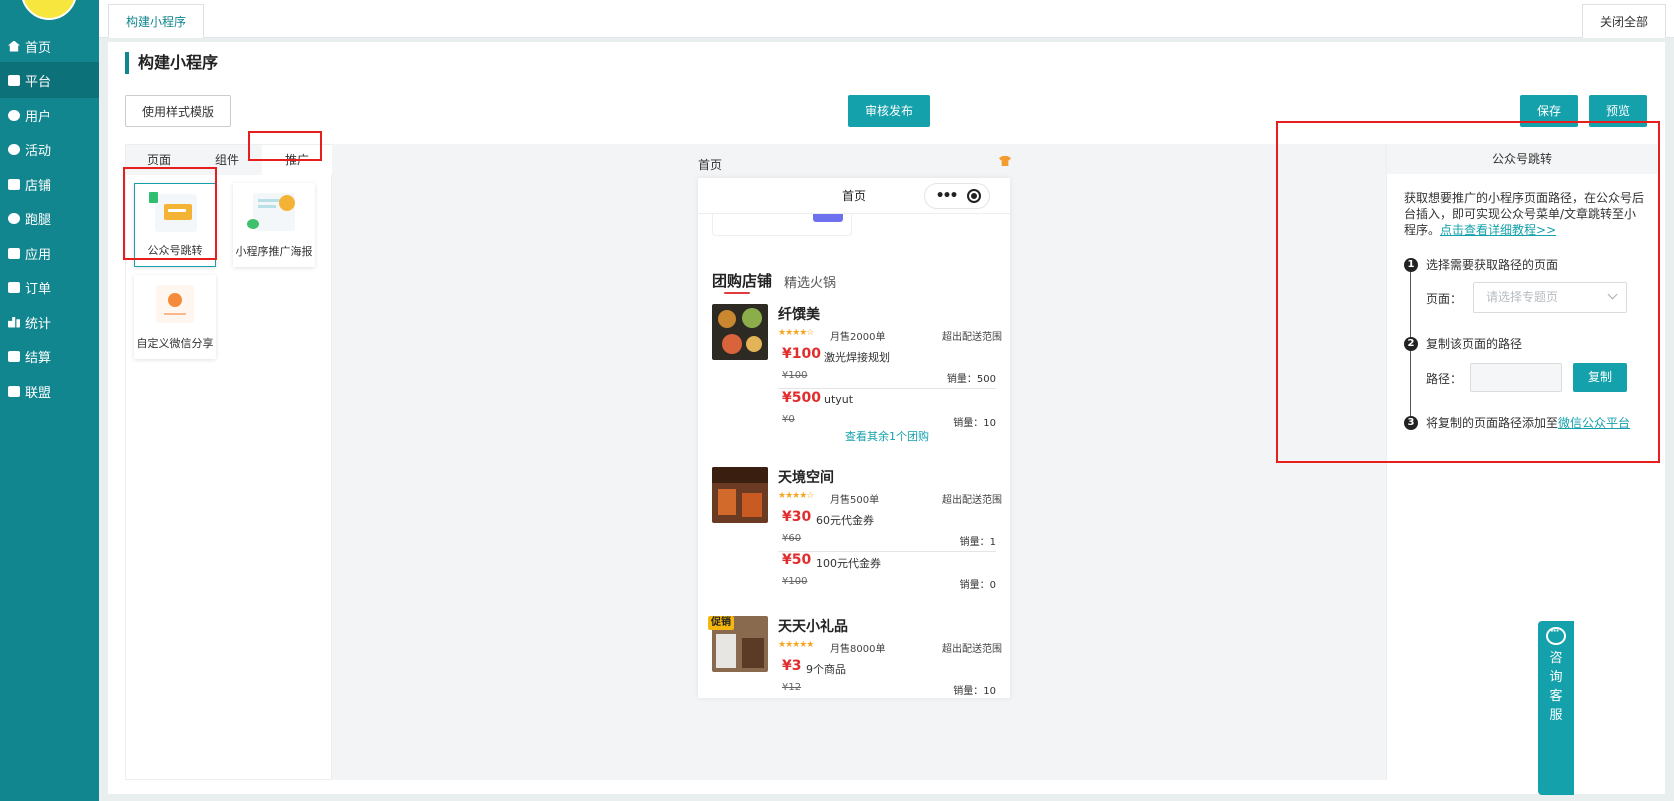 The height and width of the screenshot is (801, 1674). I want to click on component-miniprogram-poster: 小程序推广海报, so click(274, 225).